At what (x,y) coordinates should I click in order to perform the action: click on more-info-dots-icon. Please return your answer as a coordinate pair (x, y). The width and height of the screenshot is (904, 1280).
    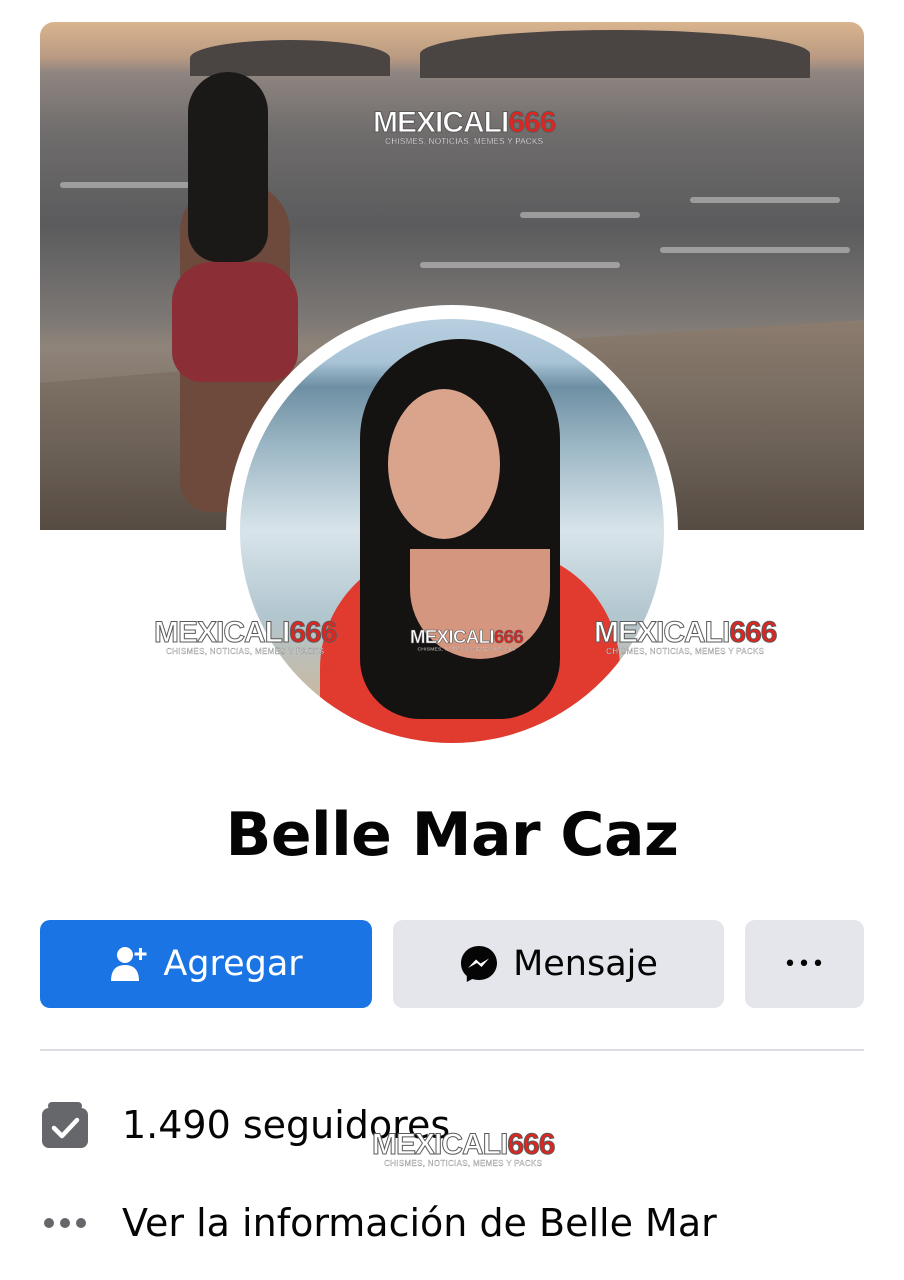
    Looking at the image, I should click on (65, 1223).